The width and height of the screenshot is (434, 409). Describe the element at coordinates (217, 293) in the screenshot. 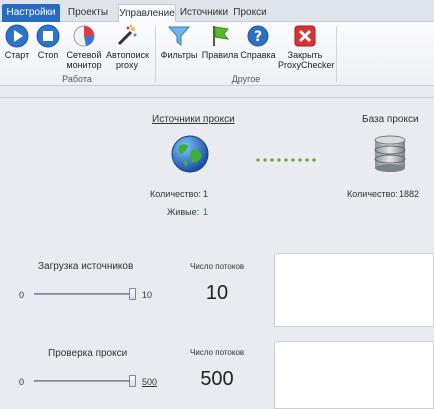

I see `load-threads-value: 10` at that location.